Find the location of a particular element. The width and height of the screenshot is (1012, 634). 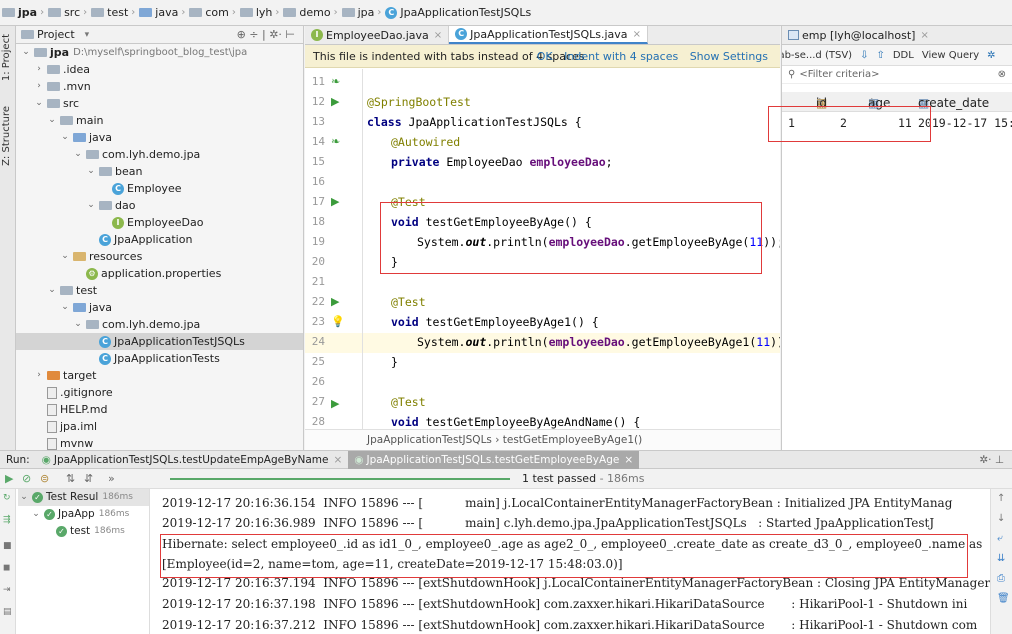

crumb-src: src › is located at coordinates (69, 12).